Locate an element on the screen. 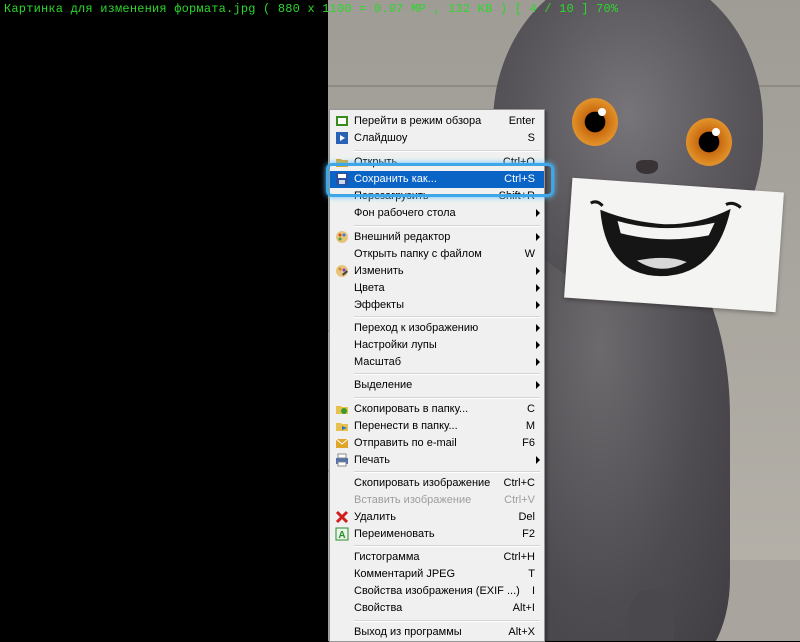 Image resolution: width=800 pixels, height=642 pixels. email-icon is located at coordinates (342, 443).